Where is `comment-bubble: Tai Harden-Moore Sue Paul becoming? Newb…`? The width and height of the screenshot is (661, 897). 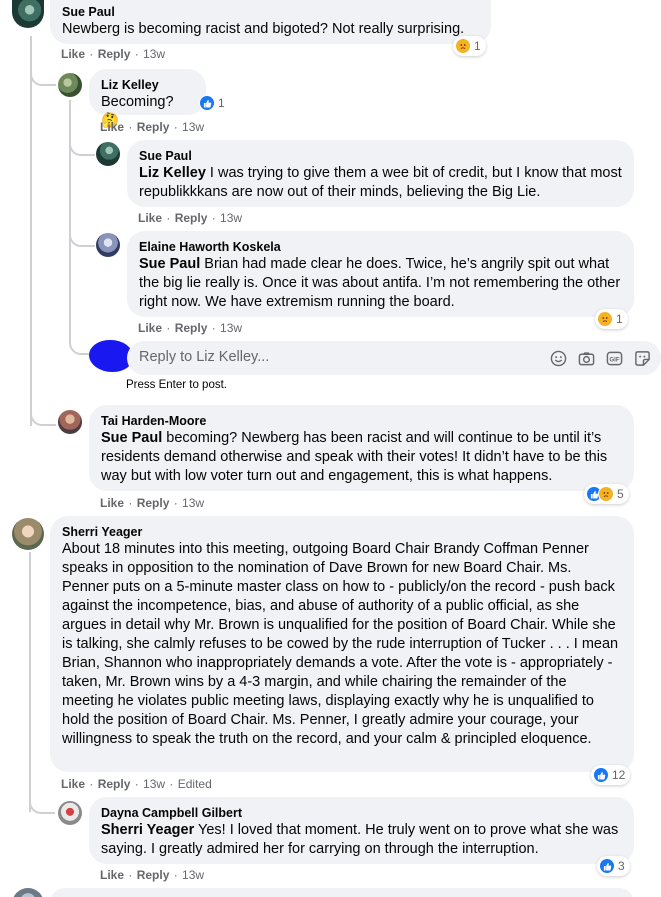 comment-bubble: Tai Harden-Moore Sue Paul becoming? Newb… is located at coordinates (361, 448).